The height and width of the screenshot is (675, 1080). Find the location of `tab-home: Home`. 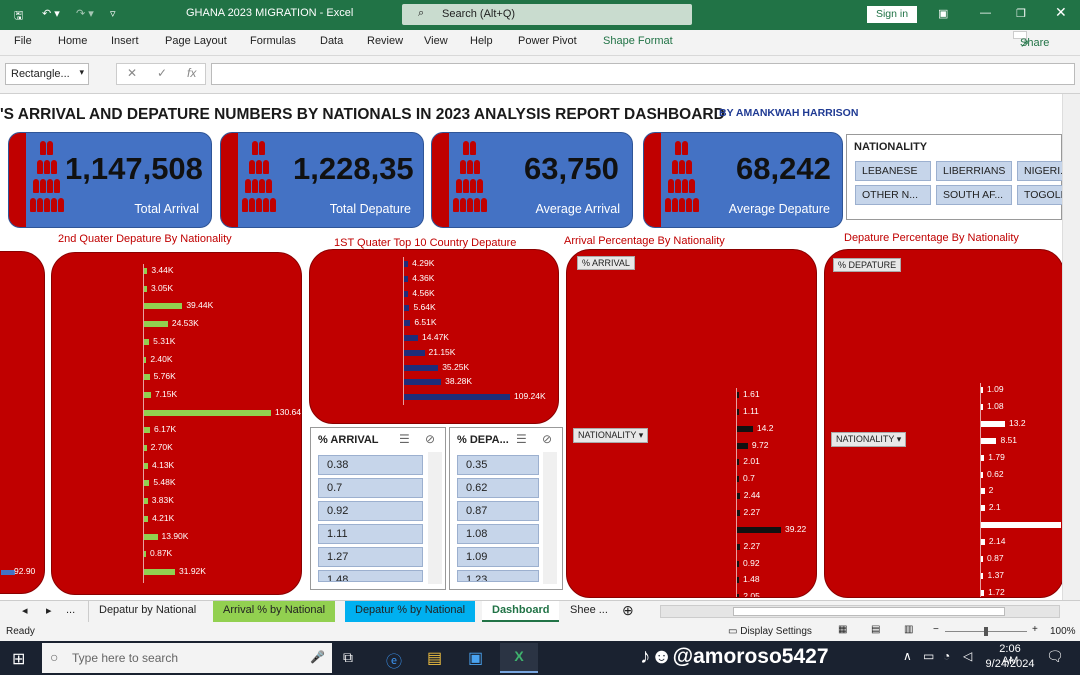

tab-home: Home is located at coordinates (72, 41).